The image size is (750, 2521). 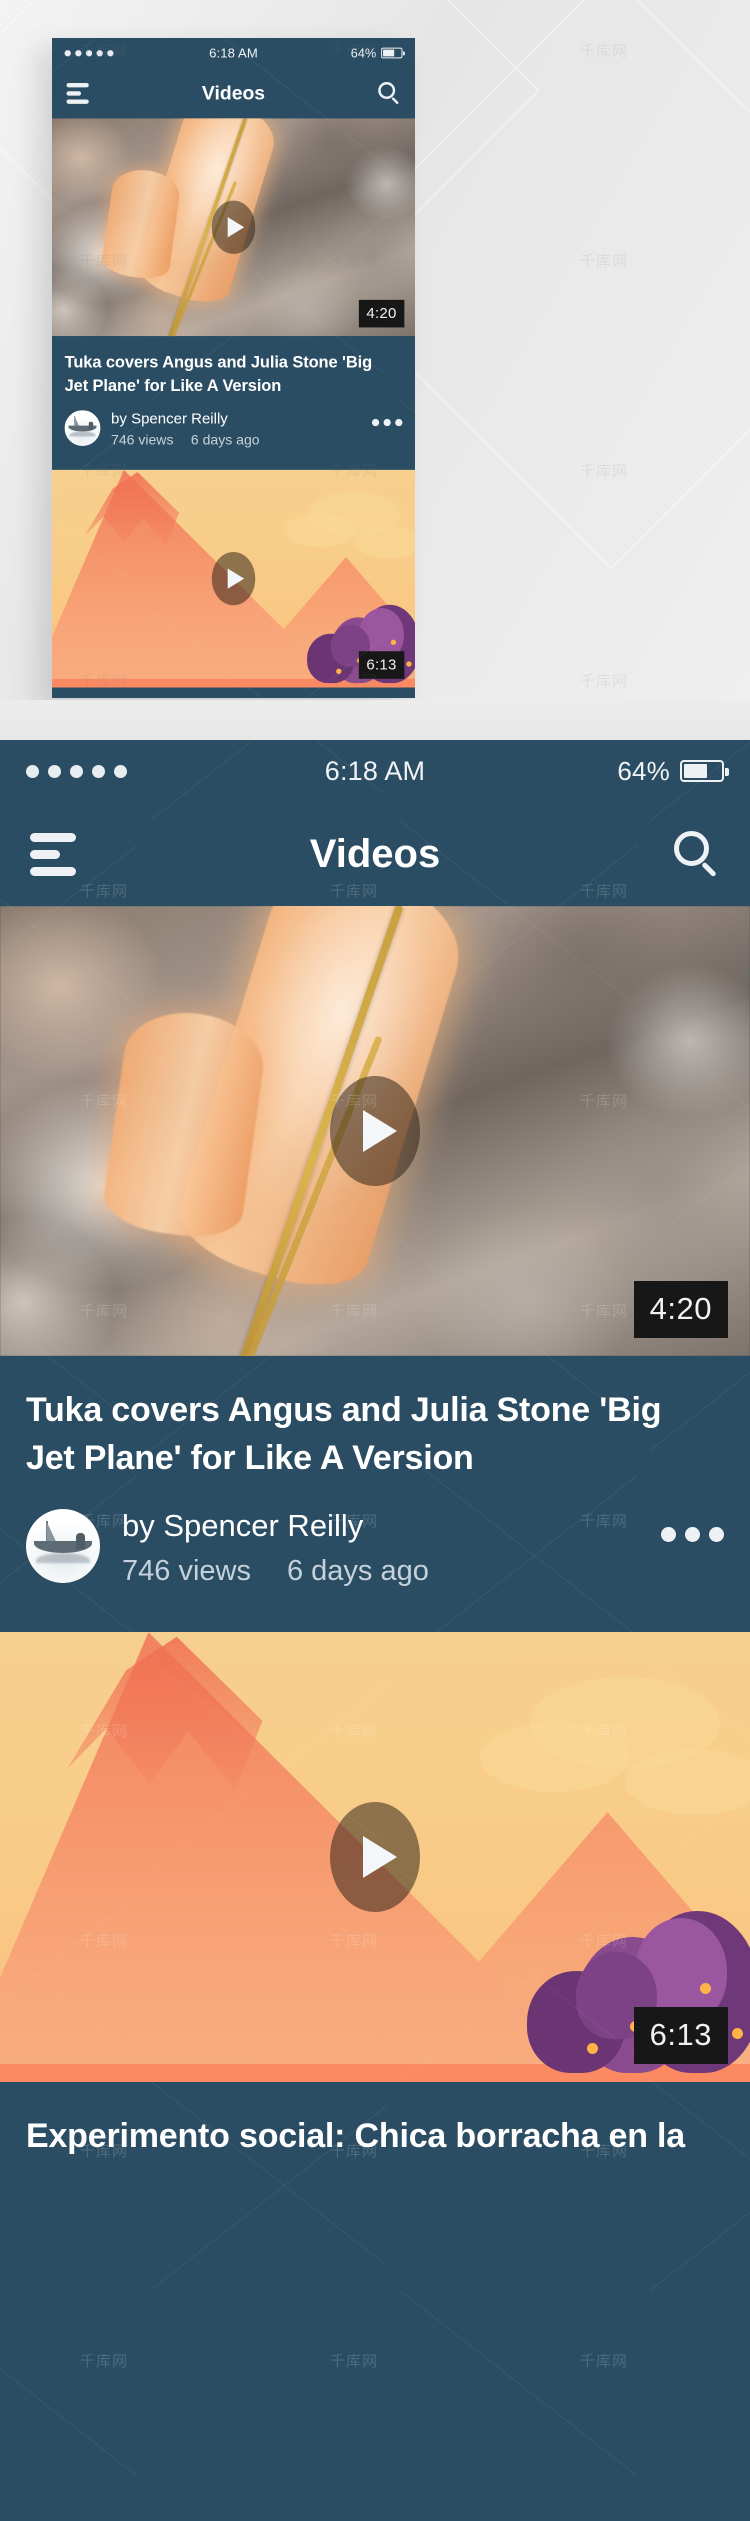 I want to click on video-thumbnail: 6:13, so click(x=233, y=578).